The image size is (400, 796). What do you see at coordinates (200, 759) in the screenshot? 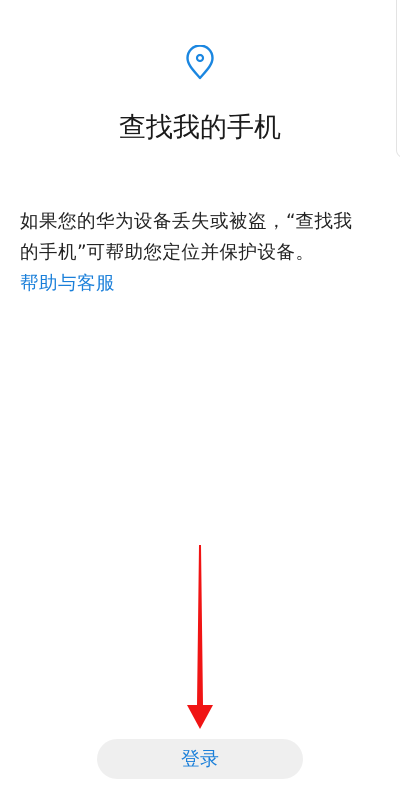
I see `login-button: 登录` at bounding box center [200, 759].